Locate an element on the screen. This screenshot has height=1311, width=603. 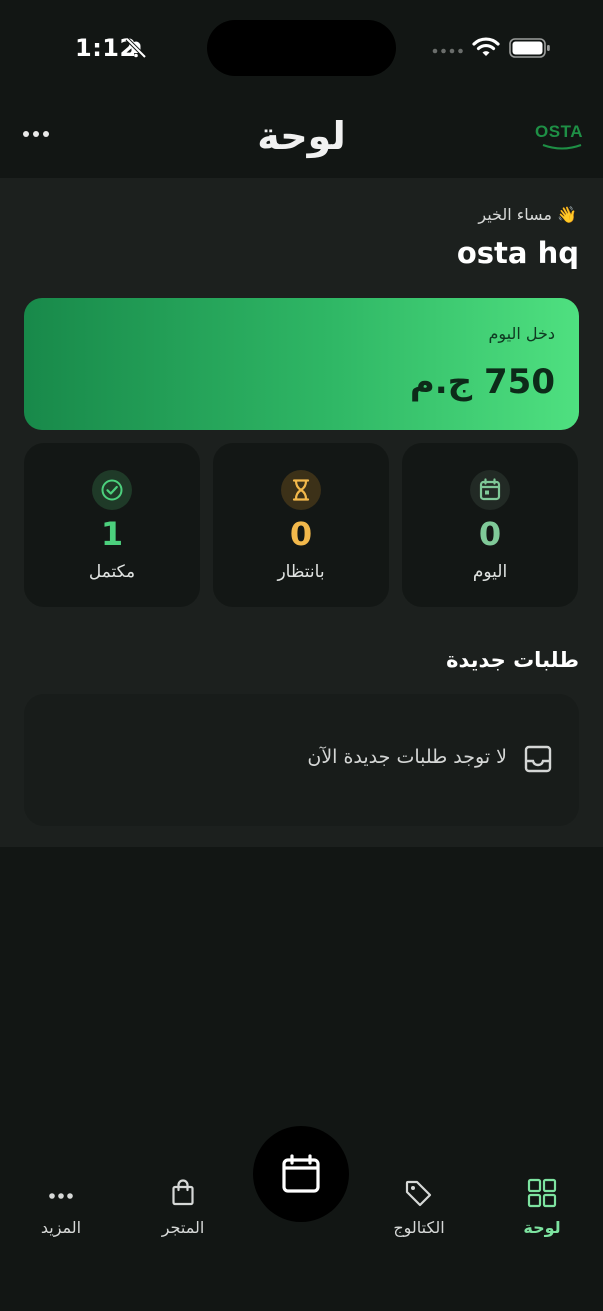
more-icon is located at coordinates (61, 1196).